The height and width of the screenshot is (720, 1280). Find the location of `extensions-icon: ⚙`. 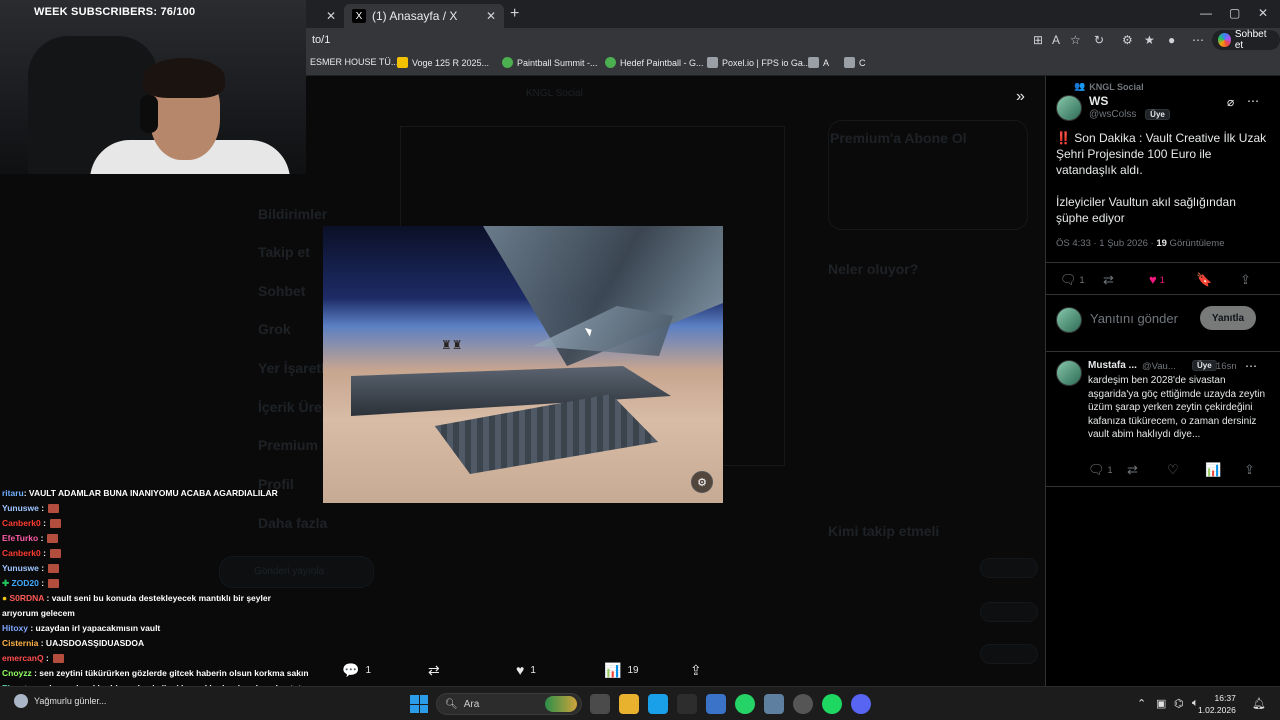

extensions-icon: ⚙ is located at coordinates (1127, 40).